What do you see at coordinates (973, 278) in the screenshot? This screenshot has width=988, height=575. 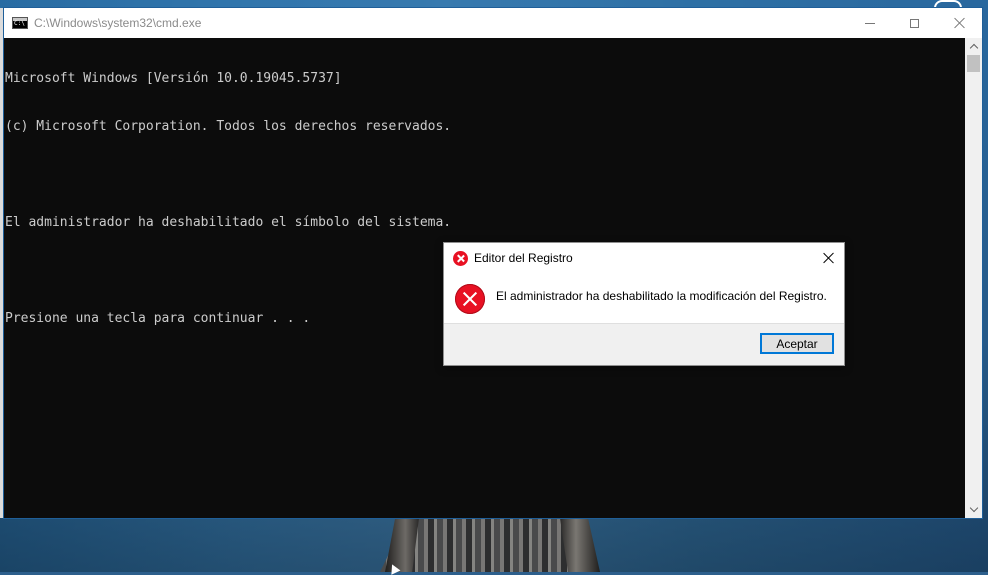 I see `vertical-scrollbar` at bounding box center [973, 278].